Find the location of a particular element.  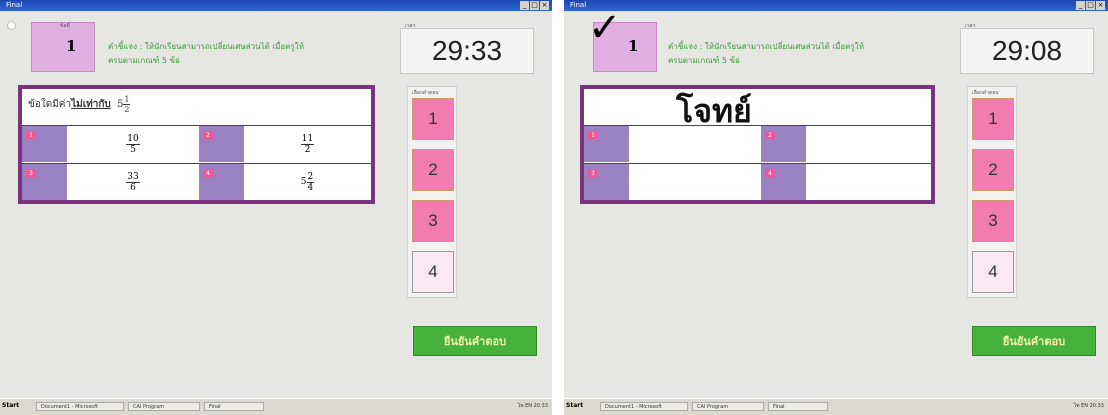

timer-display: 29:08 is located at coordinates (1027, 50).